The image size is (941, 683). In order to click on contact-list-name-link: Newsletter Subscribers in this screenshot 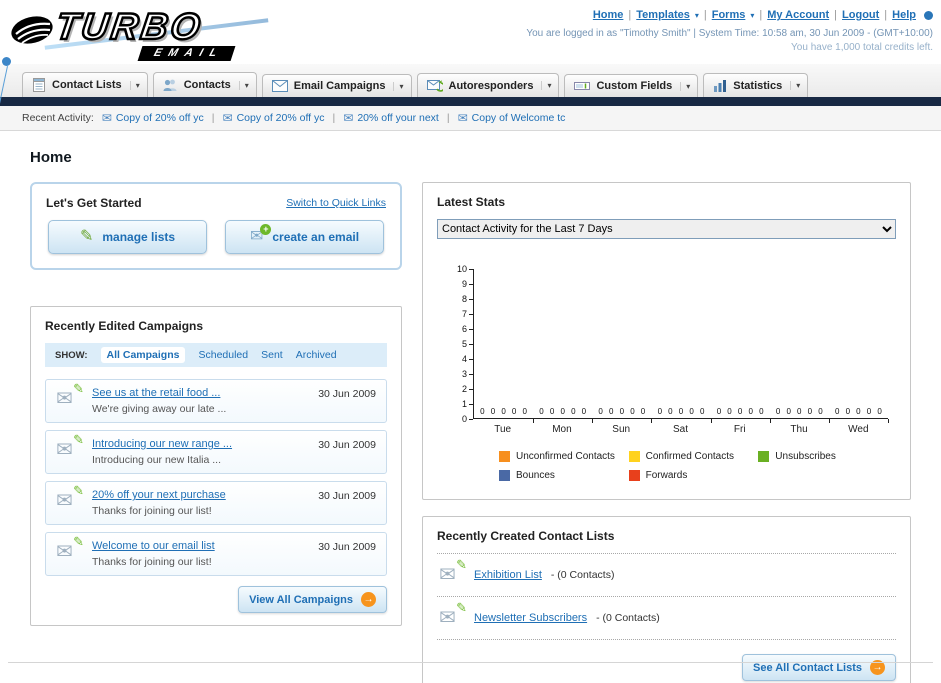, I will do `click(530, 618)`.